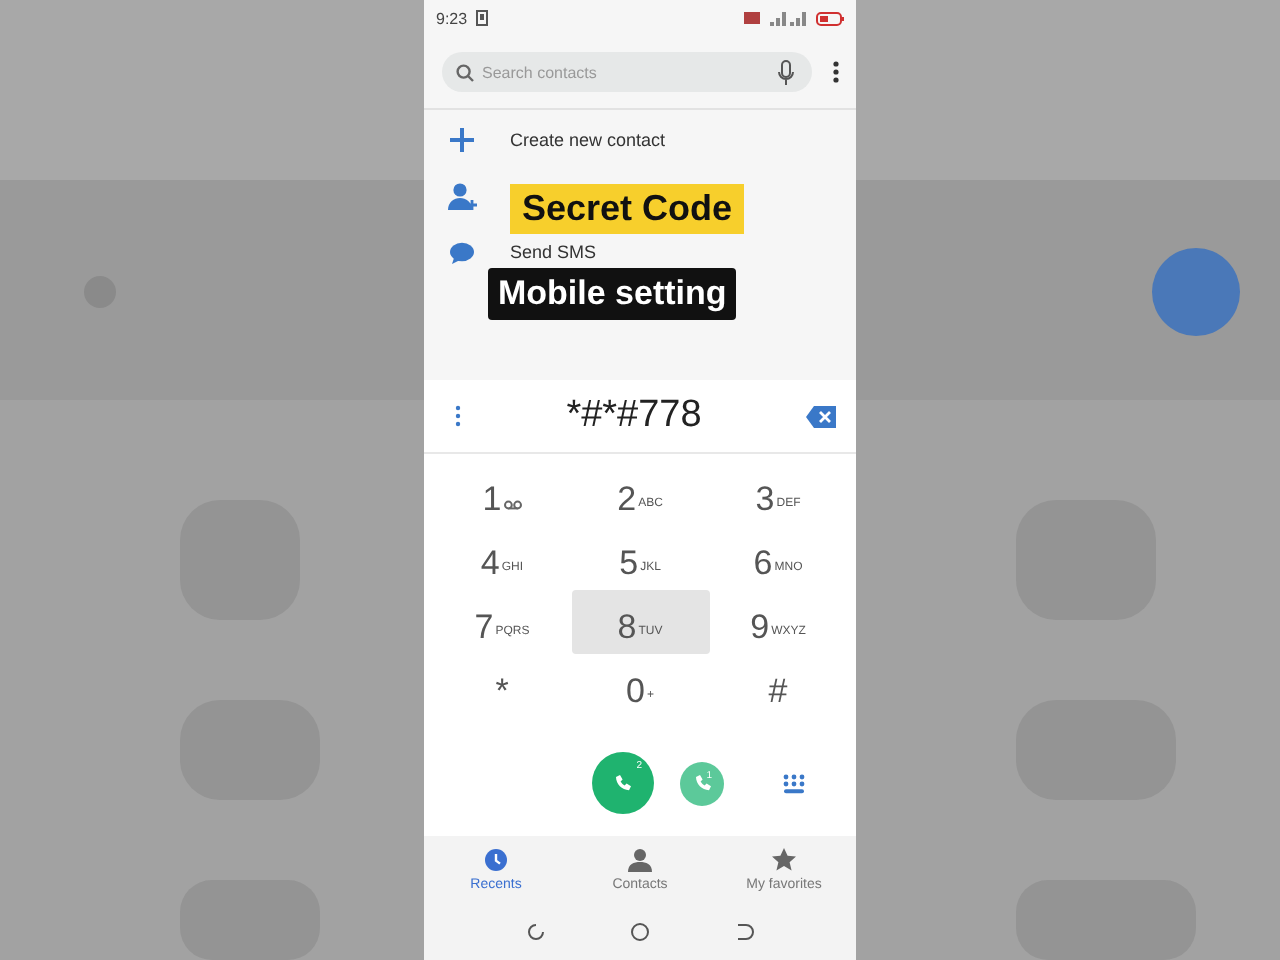 The width and height of the screenshot is (1280, 960). I want to click on plus-icon, so click(462, 140).